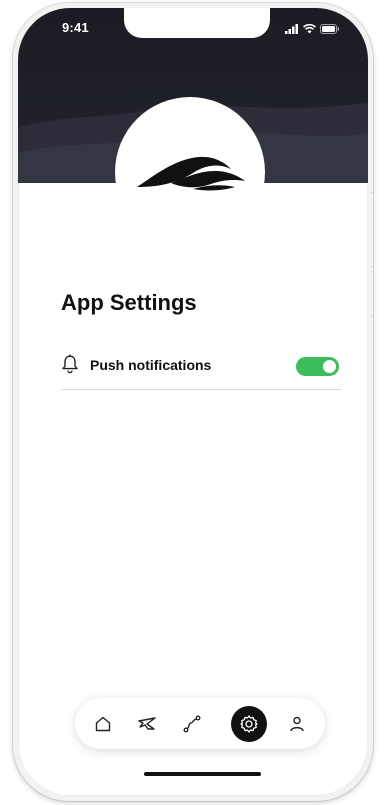 This screenshot has width=387, height=805. Describe the element at coordinates (249, 724) in the screenshot. I see `settings-gear-icon` at that location.